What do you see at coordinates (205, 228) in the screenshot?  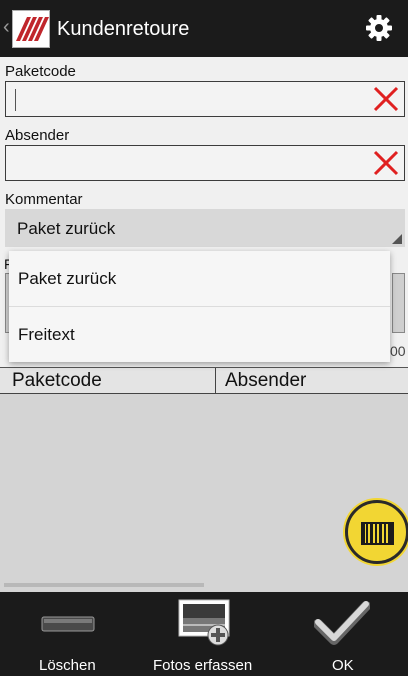 I see `kommentar-spinner: Paket zurück` at bounding box center [205, 228].